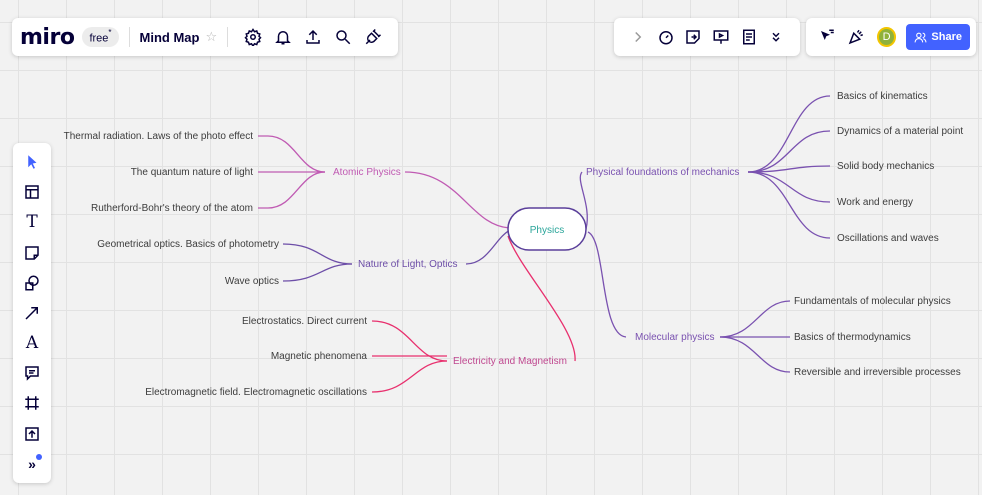  Describe the element at coordinates (721, 37) in the screenshot. I see `presentation-icon` at that location.